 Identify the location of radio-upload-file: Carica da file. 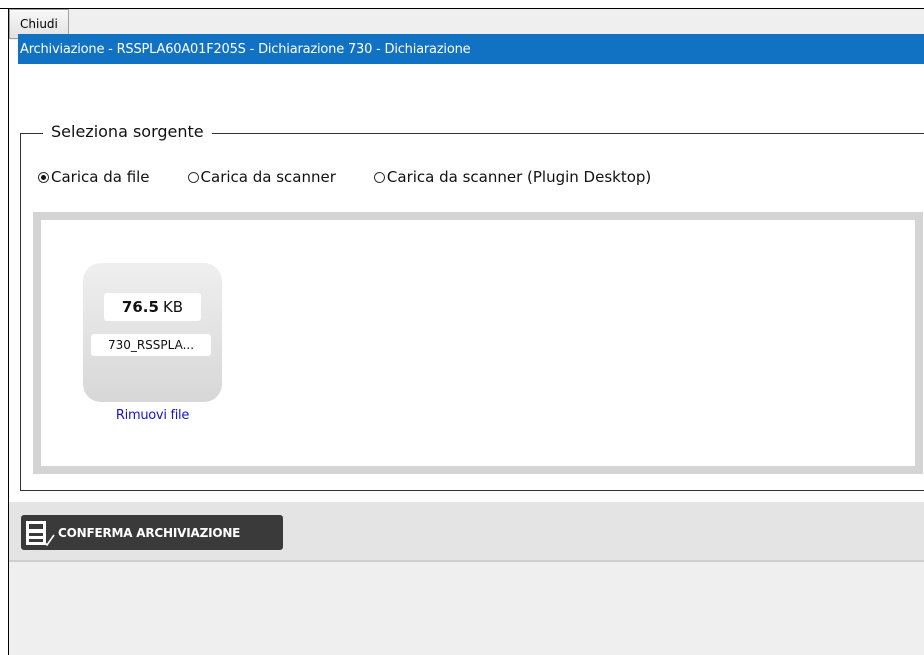
(94, 177).